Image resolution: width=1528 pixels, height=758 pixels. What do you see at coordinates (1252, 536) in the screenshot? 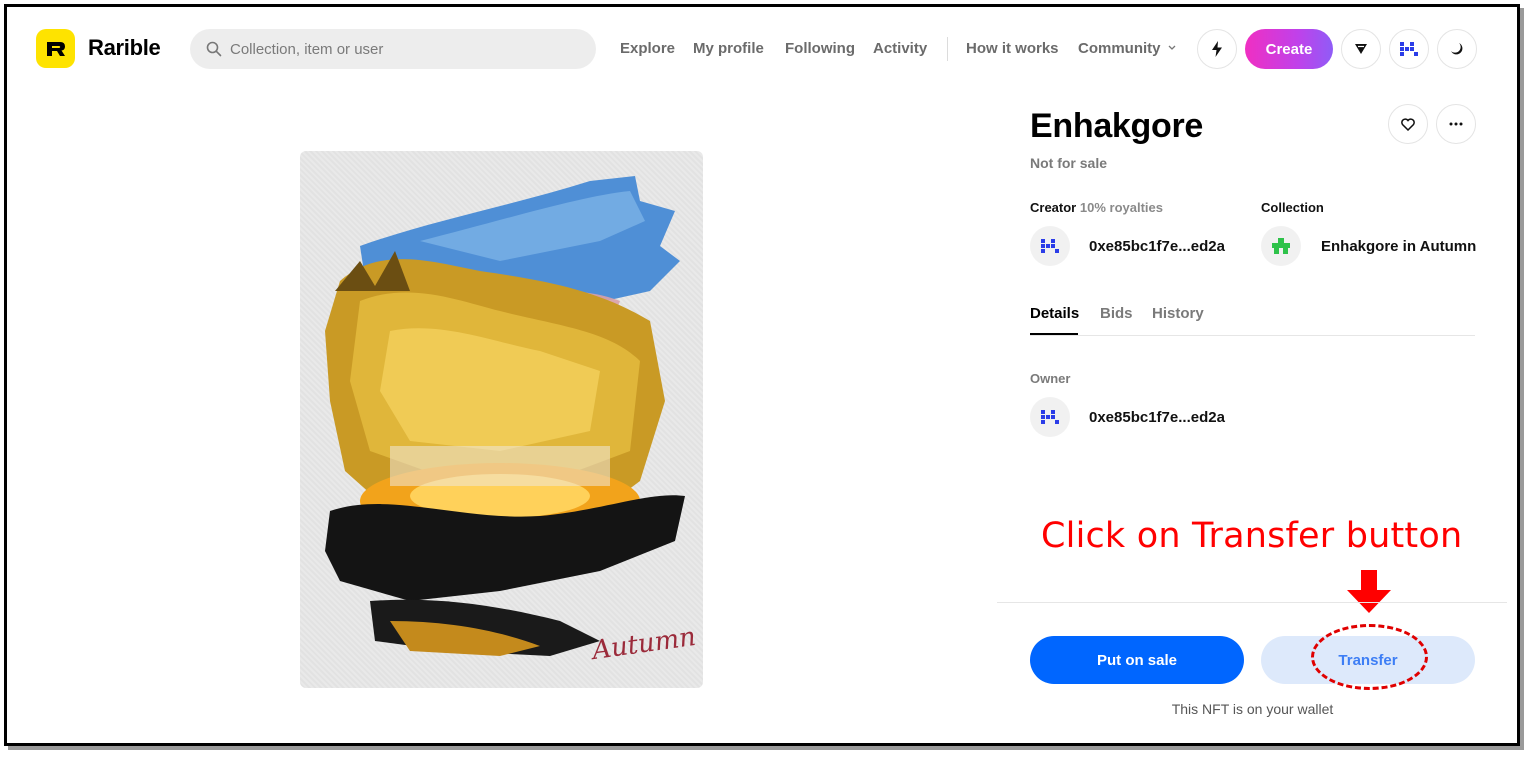
I see `instruction-annotation: Click on Transfer button` at bounding box center [1252, 536].